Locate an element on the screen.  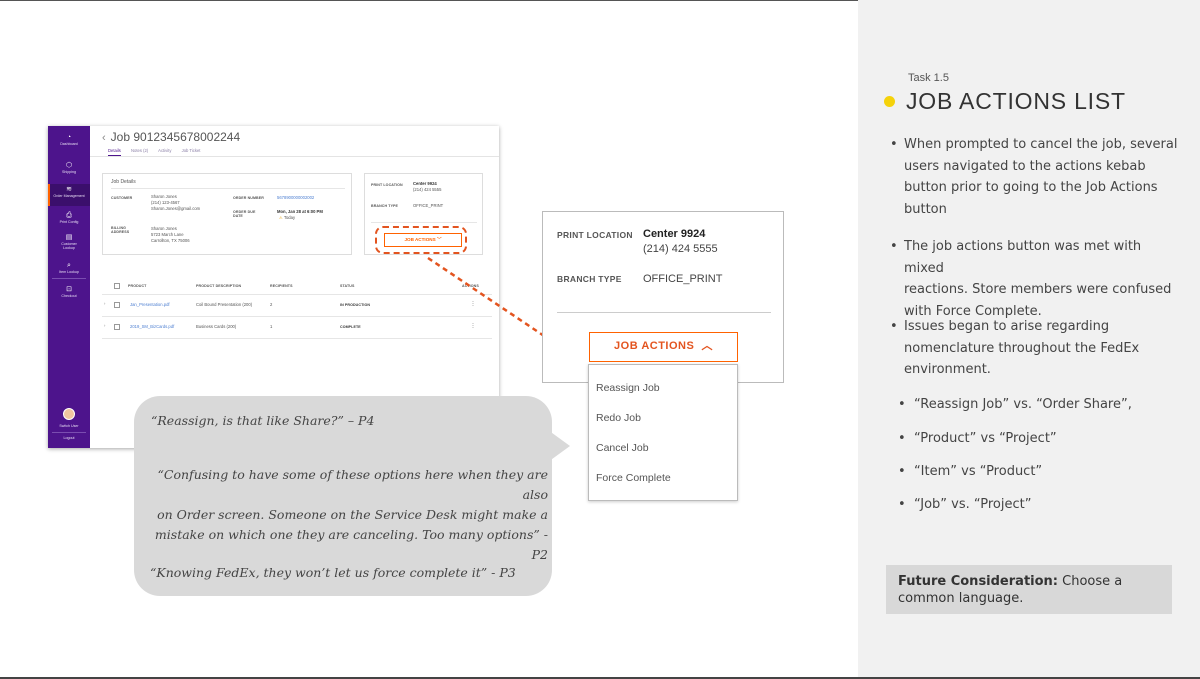
zoom-branch-type-value: OFFICE_PRINT is located at coordinates (683, 279).